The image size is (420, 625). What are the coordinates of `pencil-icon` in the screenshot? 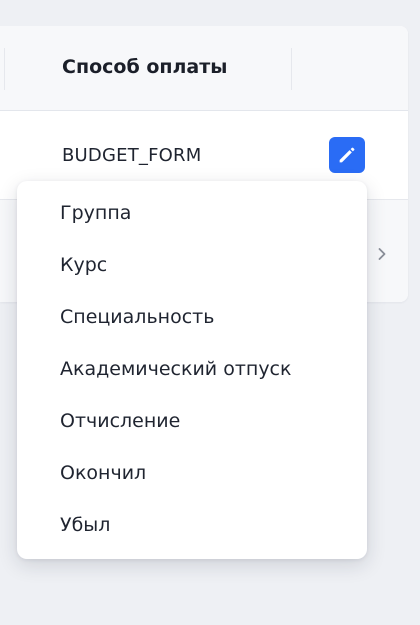 It's located at (347, 155).